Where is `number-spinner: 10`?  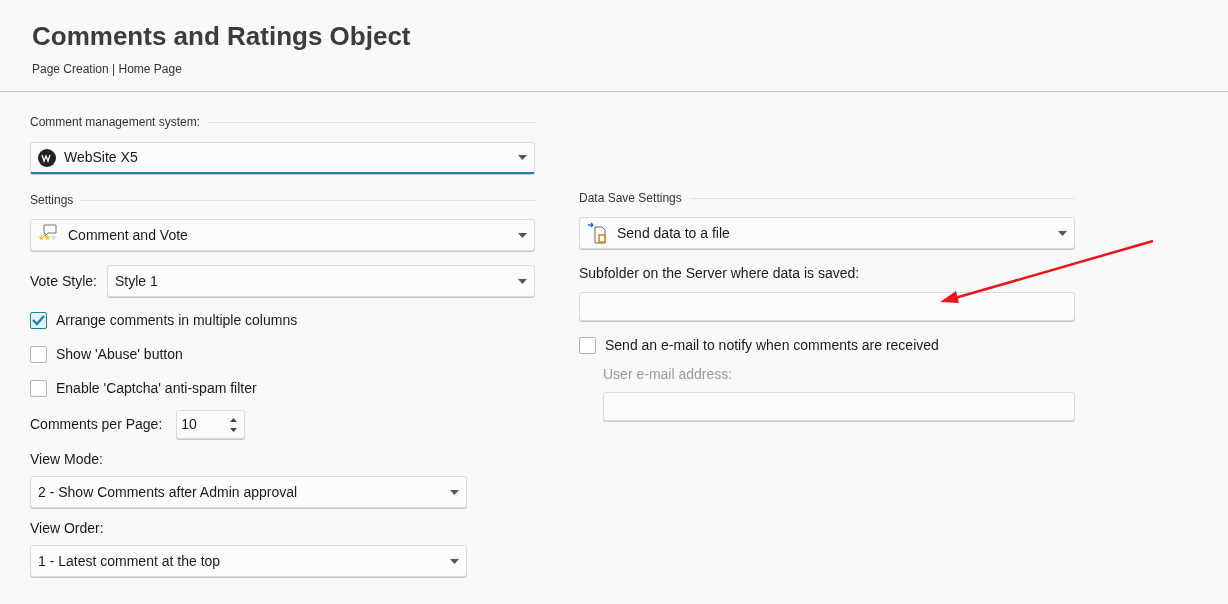
number-spinner: 10 is located at coordinates (211, 424).